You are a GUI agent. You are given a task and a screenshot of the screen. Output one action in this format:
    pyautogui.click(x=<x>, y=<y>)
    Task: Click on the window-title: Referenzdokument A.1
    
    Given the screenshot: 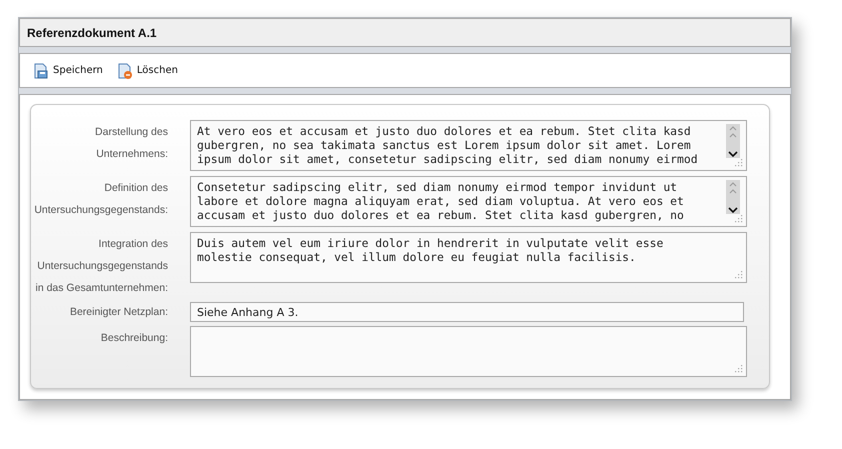 What is the action you would take?
    pyautogui.click(x=405, y=32)
    